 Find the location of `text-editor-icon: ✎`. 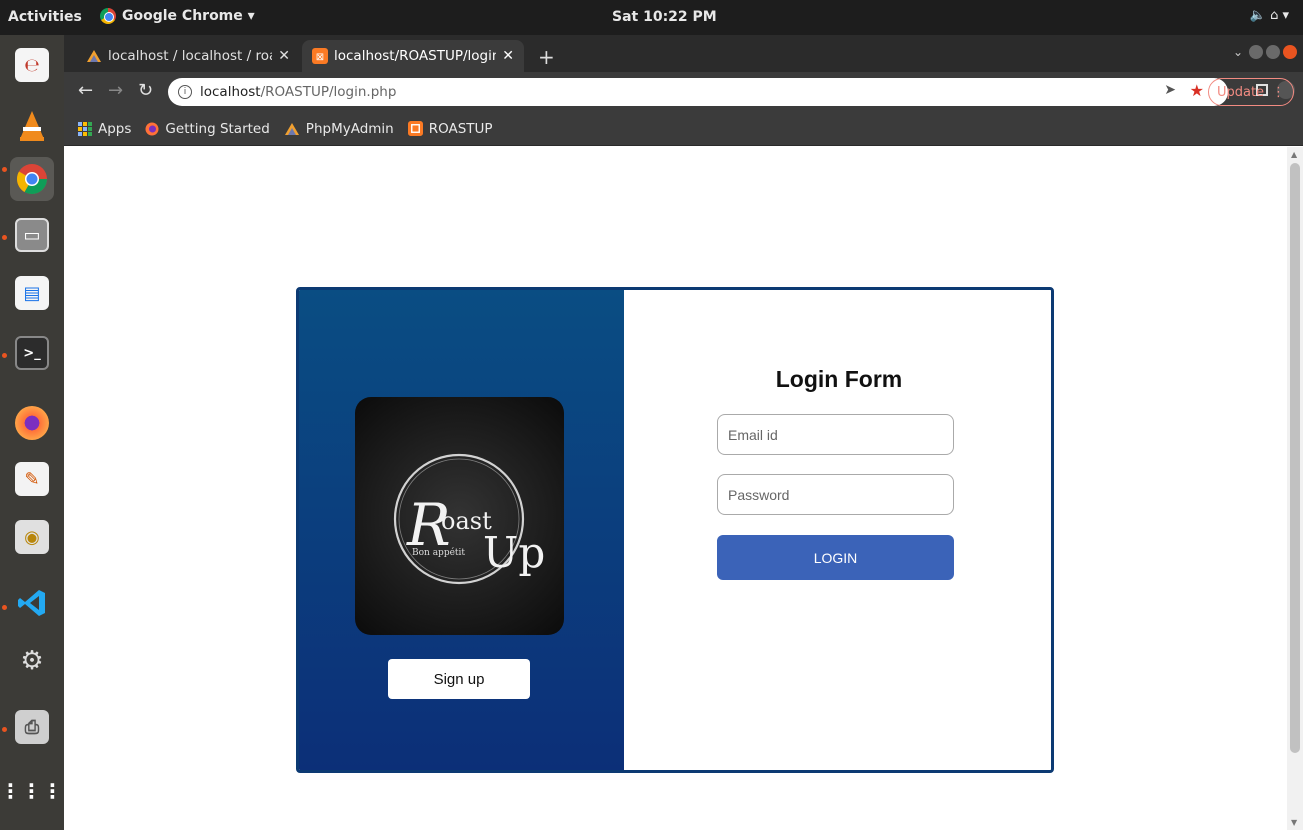

text-editor-icon: ✎ is located at coordinates (32, 479).